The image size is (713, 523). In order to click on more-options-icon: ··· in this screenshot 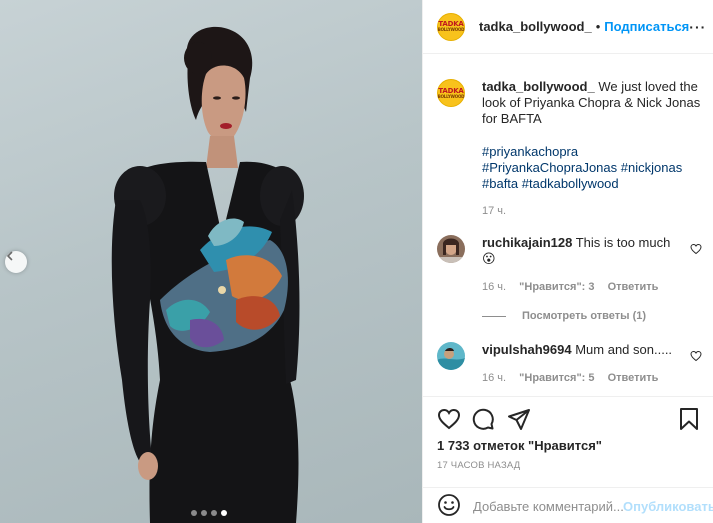, I will do `click(697, 27)`.